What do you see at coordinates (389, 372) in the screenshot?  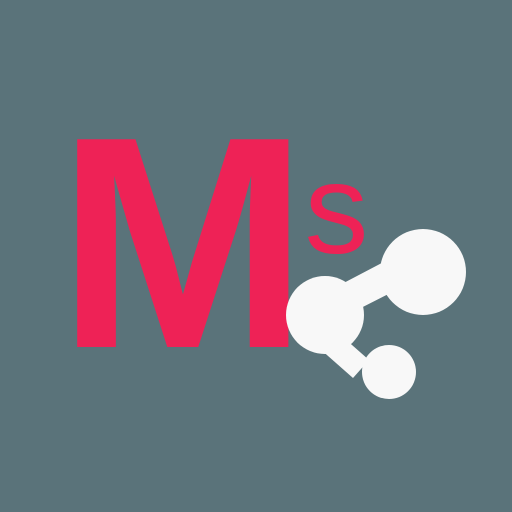 I see `share-node-bottom` at bounding box center [389, 372].